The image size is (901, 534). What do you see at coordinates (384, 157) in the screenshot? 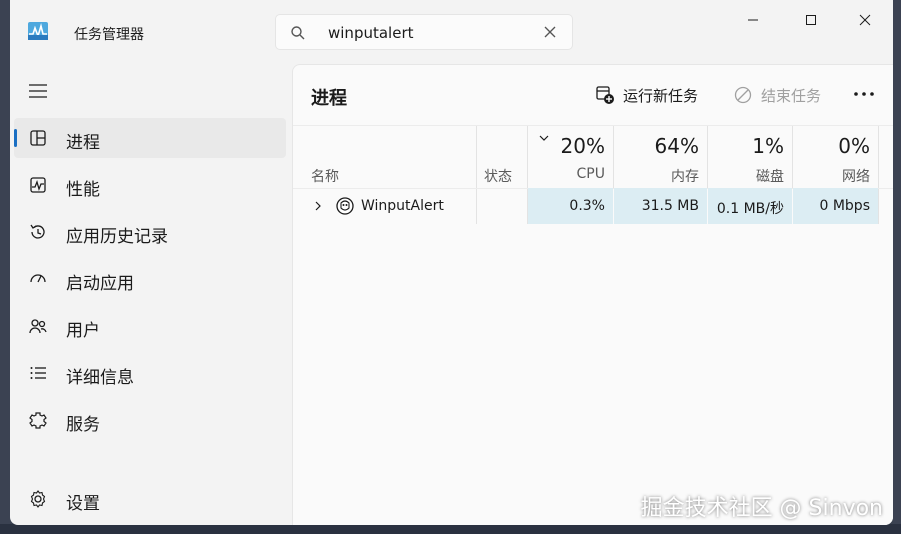
I see `column-header-name: 名称` at bounding box center [384, 157].